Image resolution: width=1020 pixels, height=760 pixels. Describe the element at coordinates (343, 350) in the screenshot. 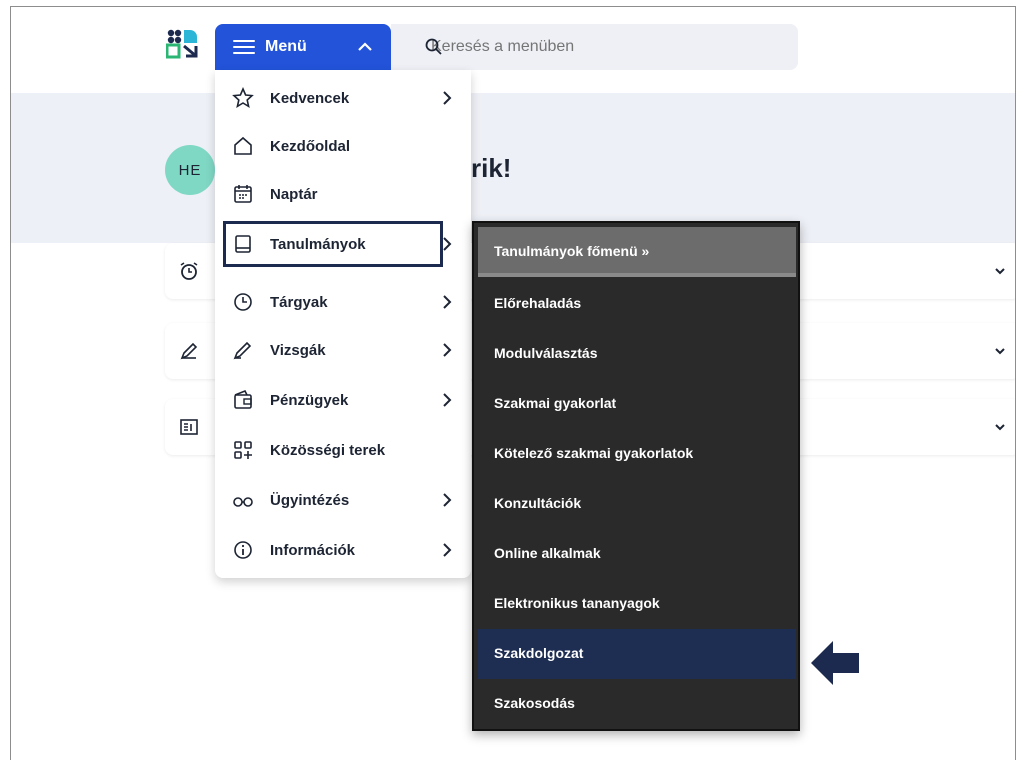

I see `menu-item-vizsgak: Vizsgák` at that location.